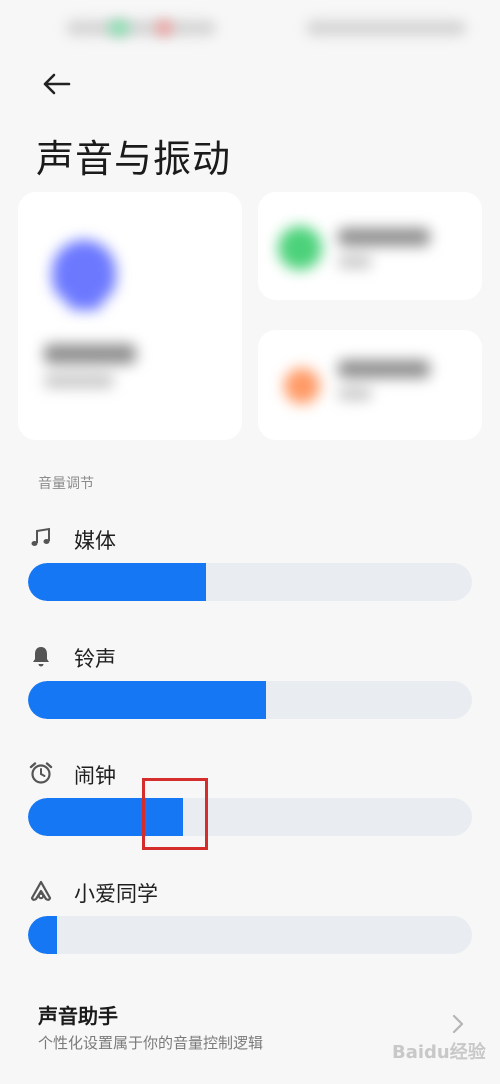  I want to click on watermark: Baidu经验, so click(439, 1052).